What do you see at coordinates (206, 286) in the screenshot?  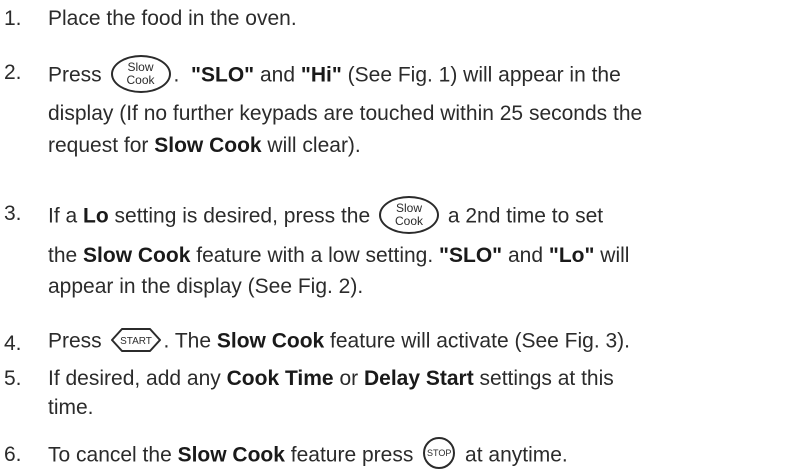 I see `step-text: appear in the display (See Fig. 2).` at bounding box center [206, 286].